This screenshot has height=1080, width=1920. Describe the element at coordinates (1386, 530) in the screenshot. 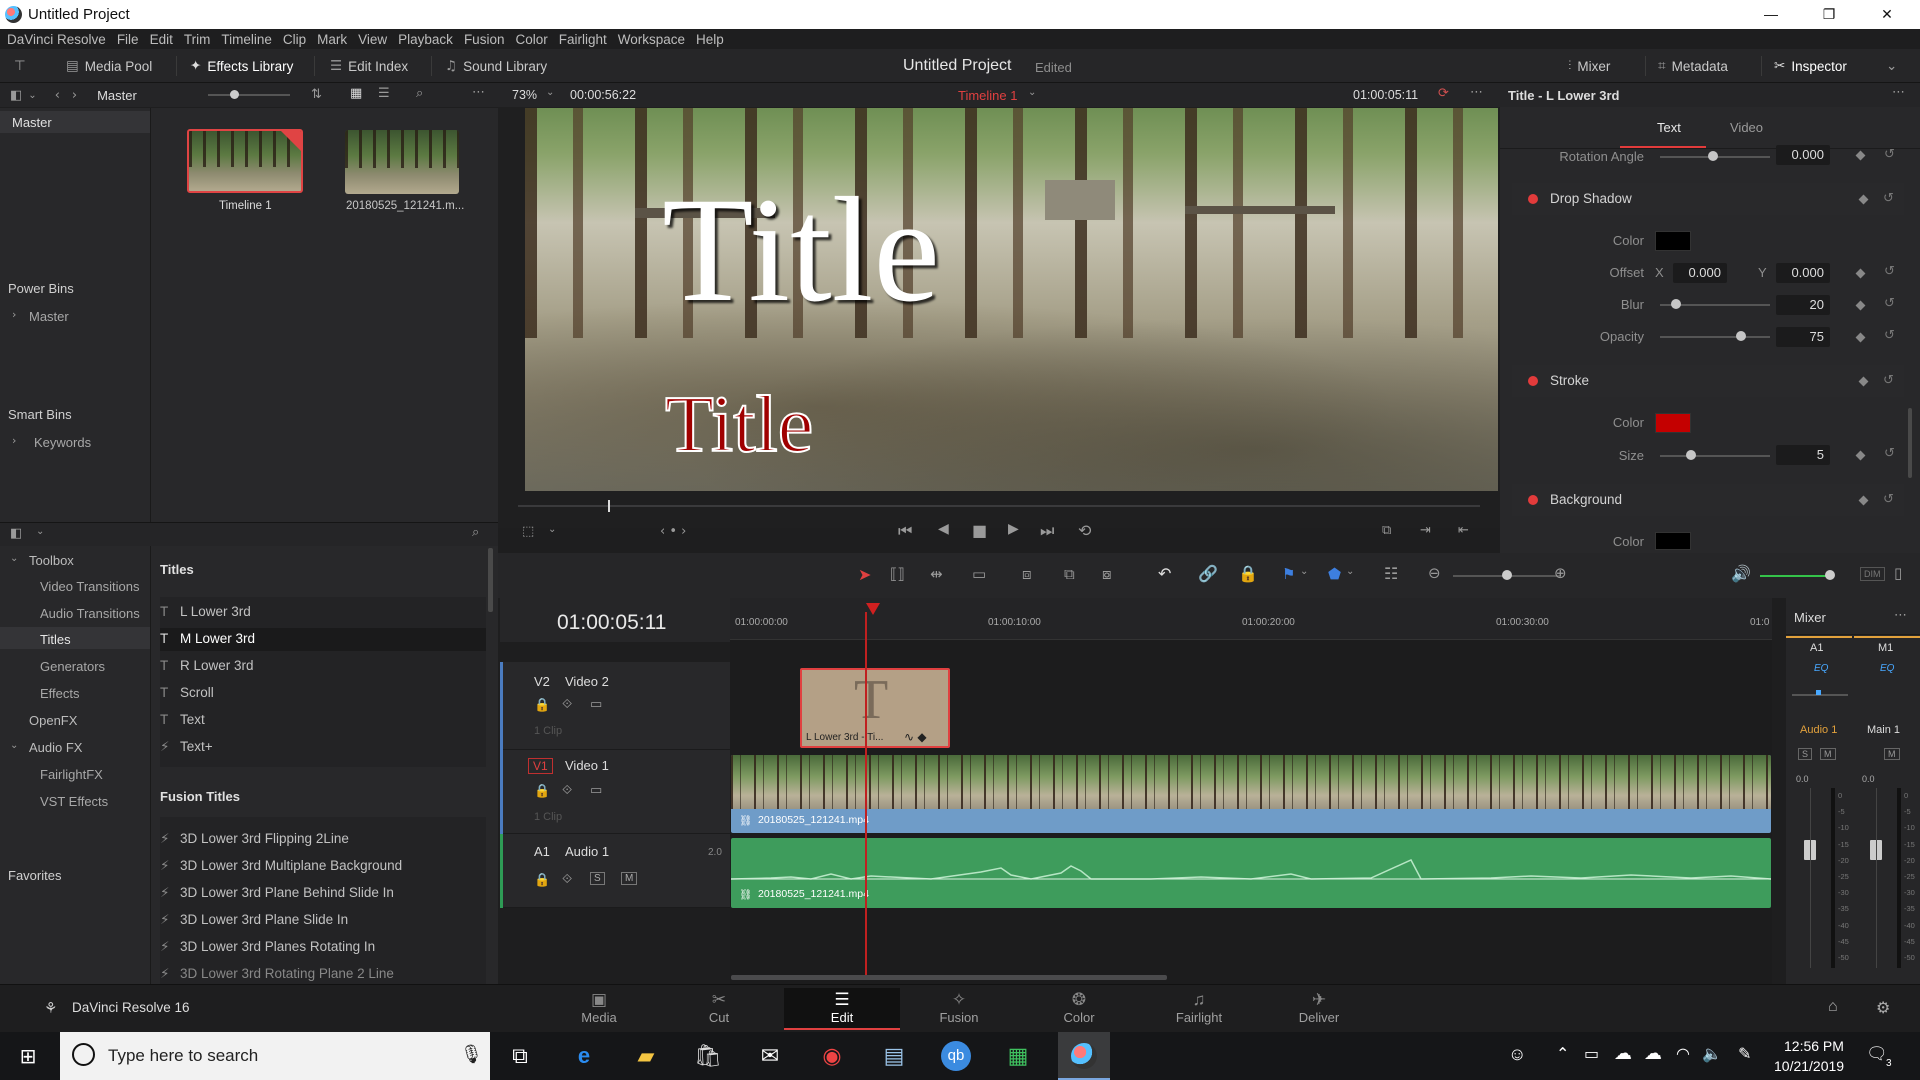

I see `match-frame-icon: ⧉` at that location.